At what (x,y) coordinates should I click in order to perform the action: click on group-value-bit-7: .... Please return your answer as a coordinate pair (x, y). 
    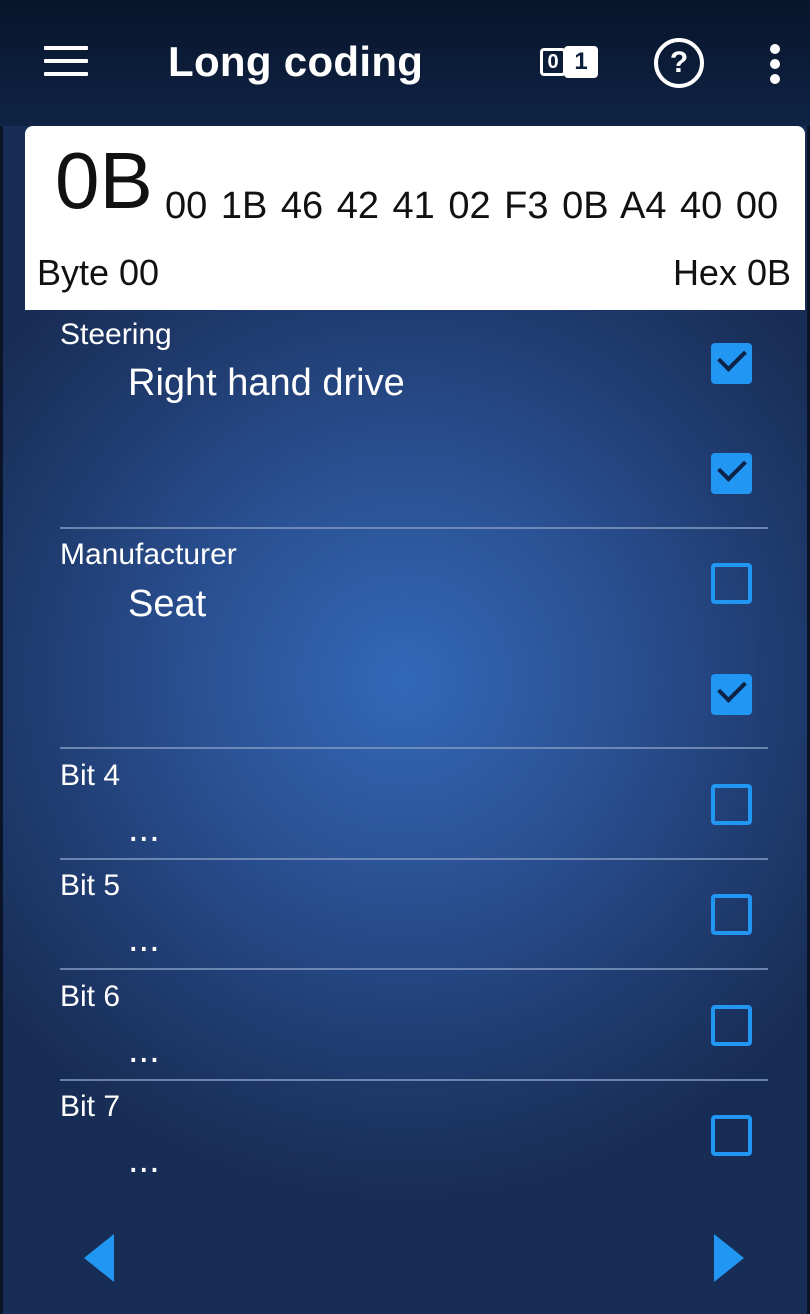
    Looking at the image, I should click on (144, 1160).